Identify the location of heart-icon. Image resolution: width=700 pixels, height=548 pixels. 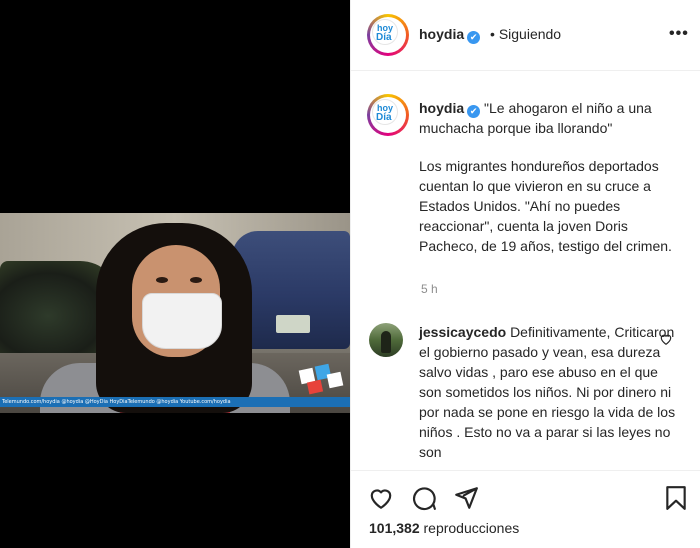
(381, 498).